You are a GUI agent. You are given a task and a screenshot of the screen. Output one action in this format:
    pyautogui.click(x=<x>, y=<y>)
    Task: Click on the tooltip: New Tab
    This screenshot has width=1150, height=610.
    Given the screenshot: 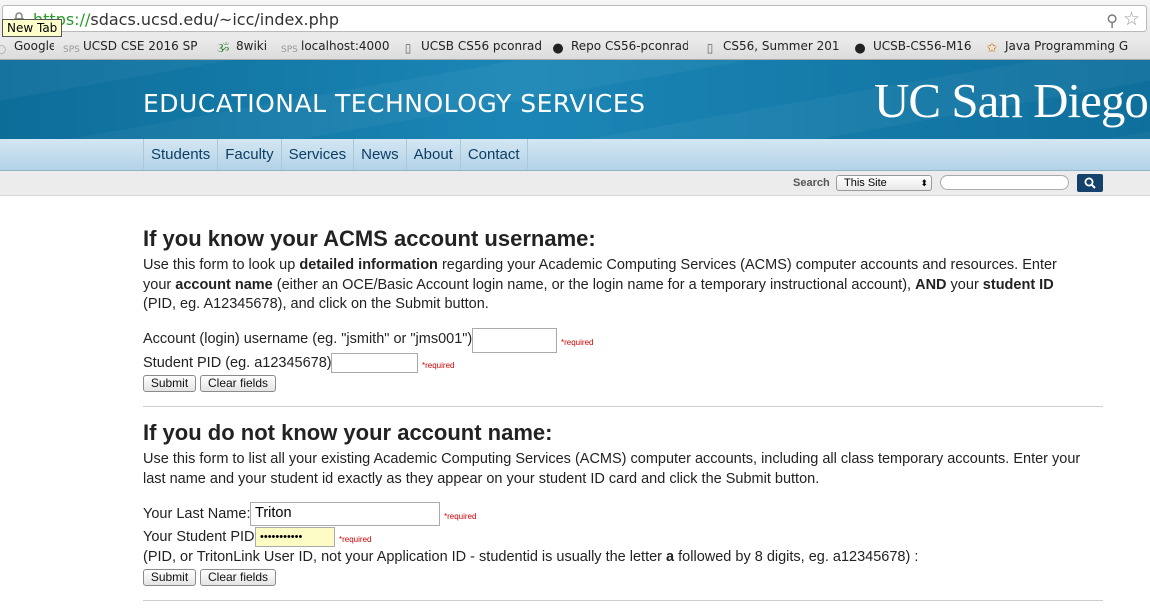 What is the action you would take?
    pyautogui.click(x=32, y=28)
    